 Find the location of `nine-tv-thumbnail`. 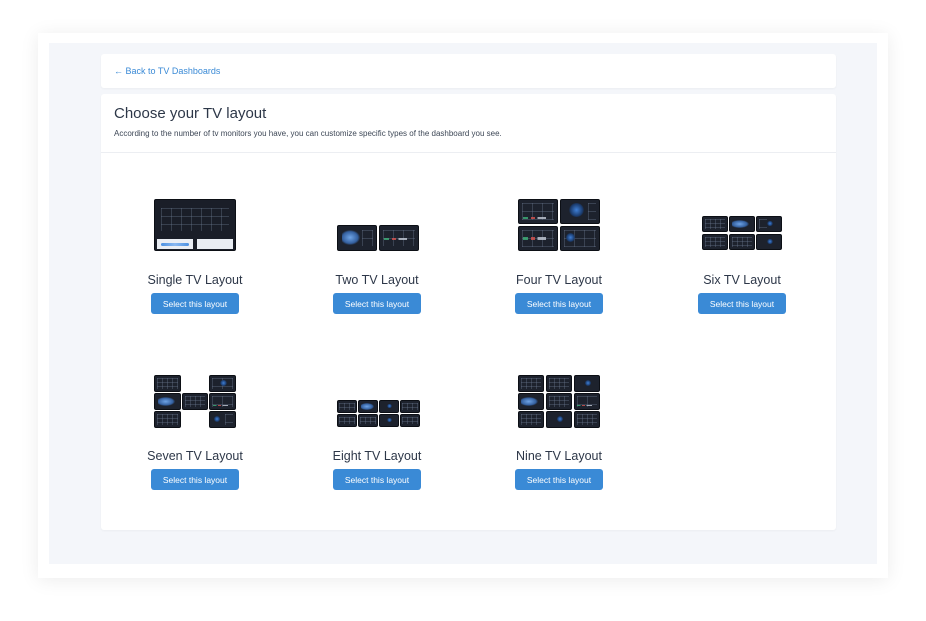

nine-tv-thumbnail is located at coordinates (559, 404).